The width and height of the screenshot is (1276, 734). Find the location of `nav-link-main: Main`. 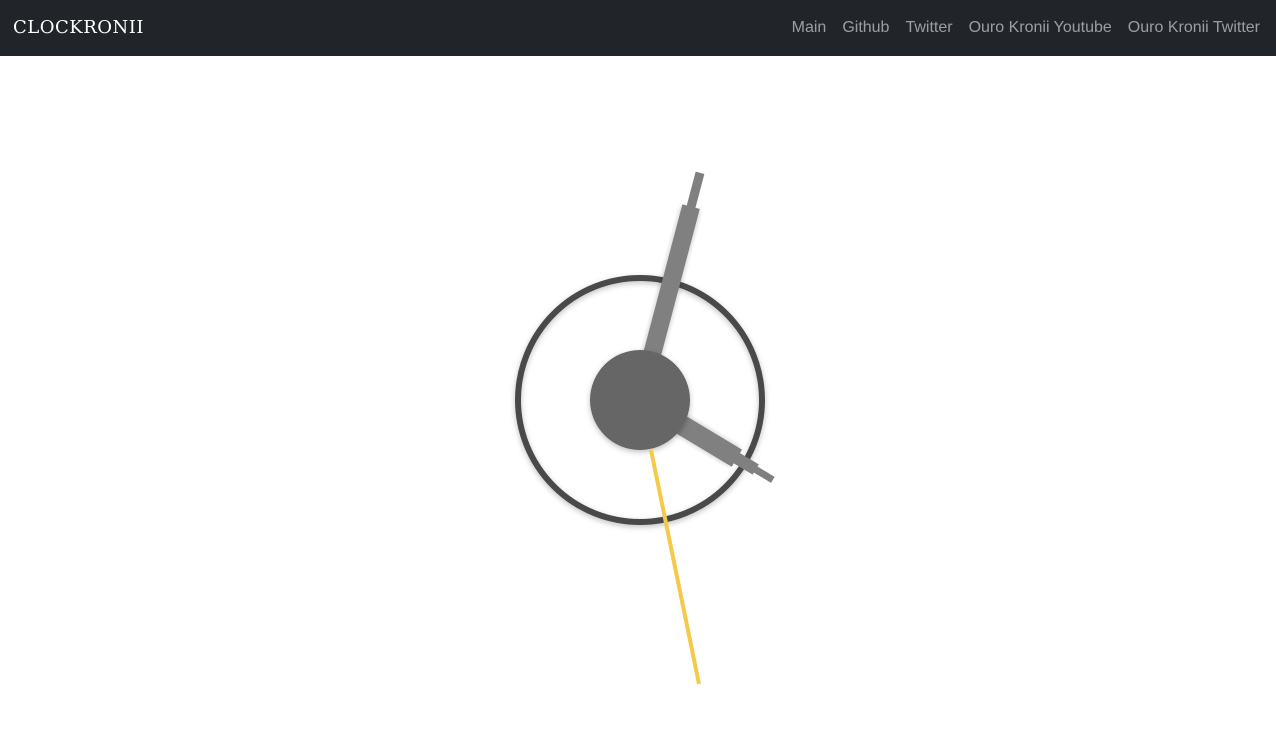

nav-link-main: Main is located at coordinates (809, 28).